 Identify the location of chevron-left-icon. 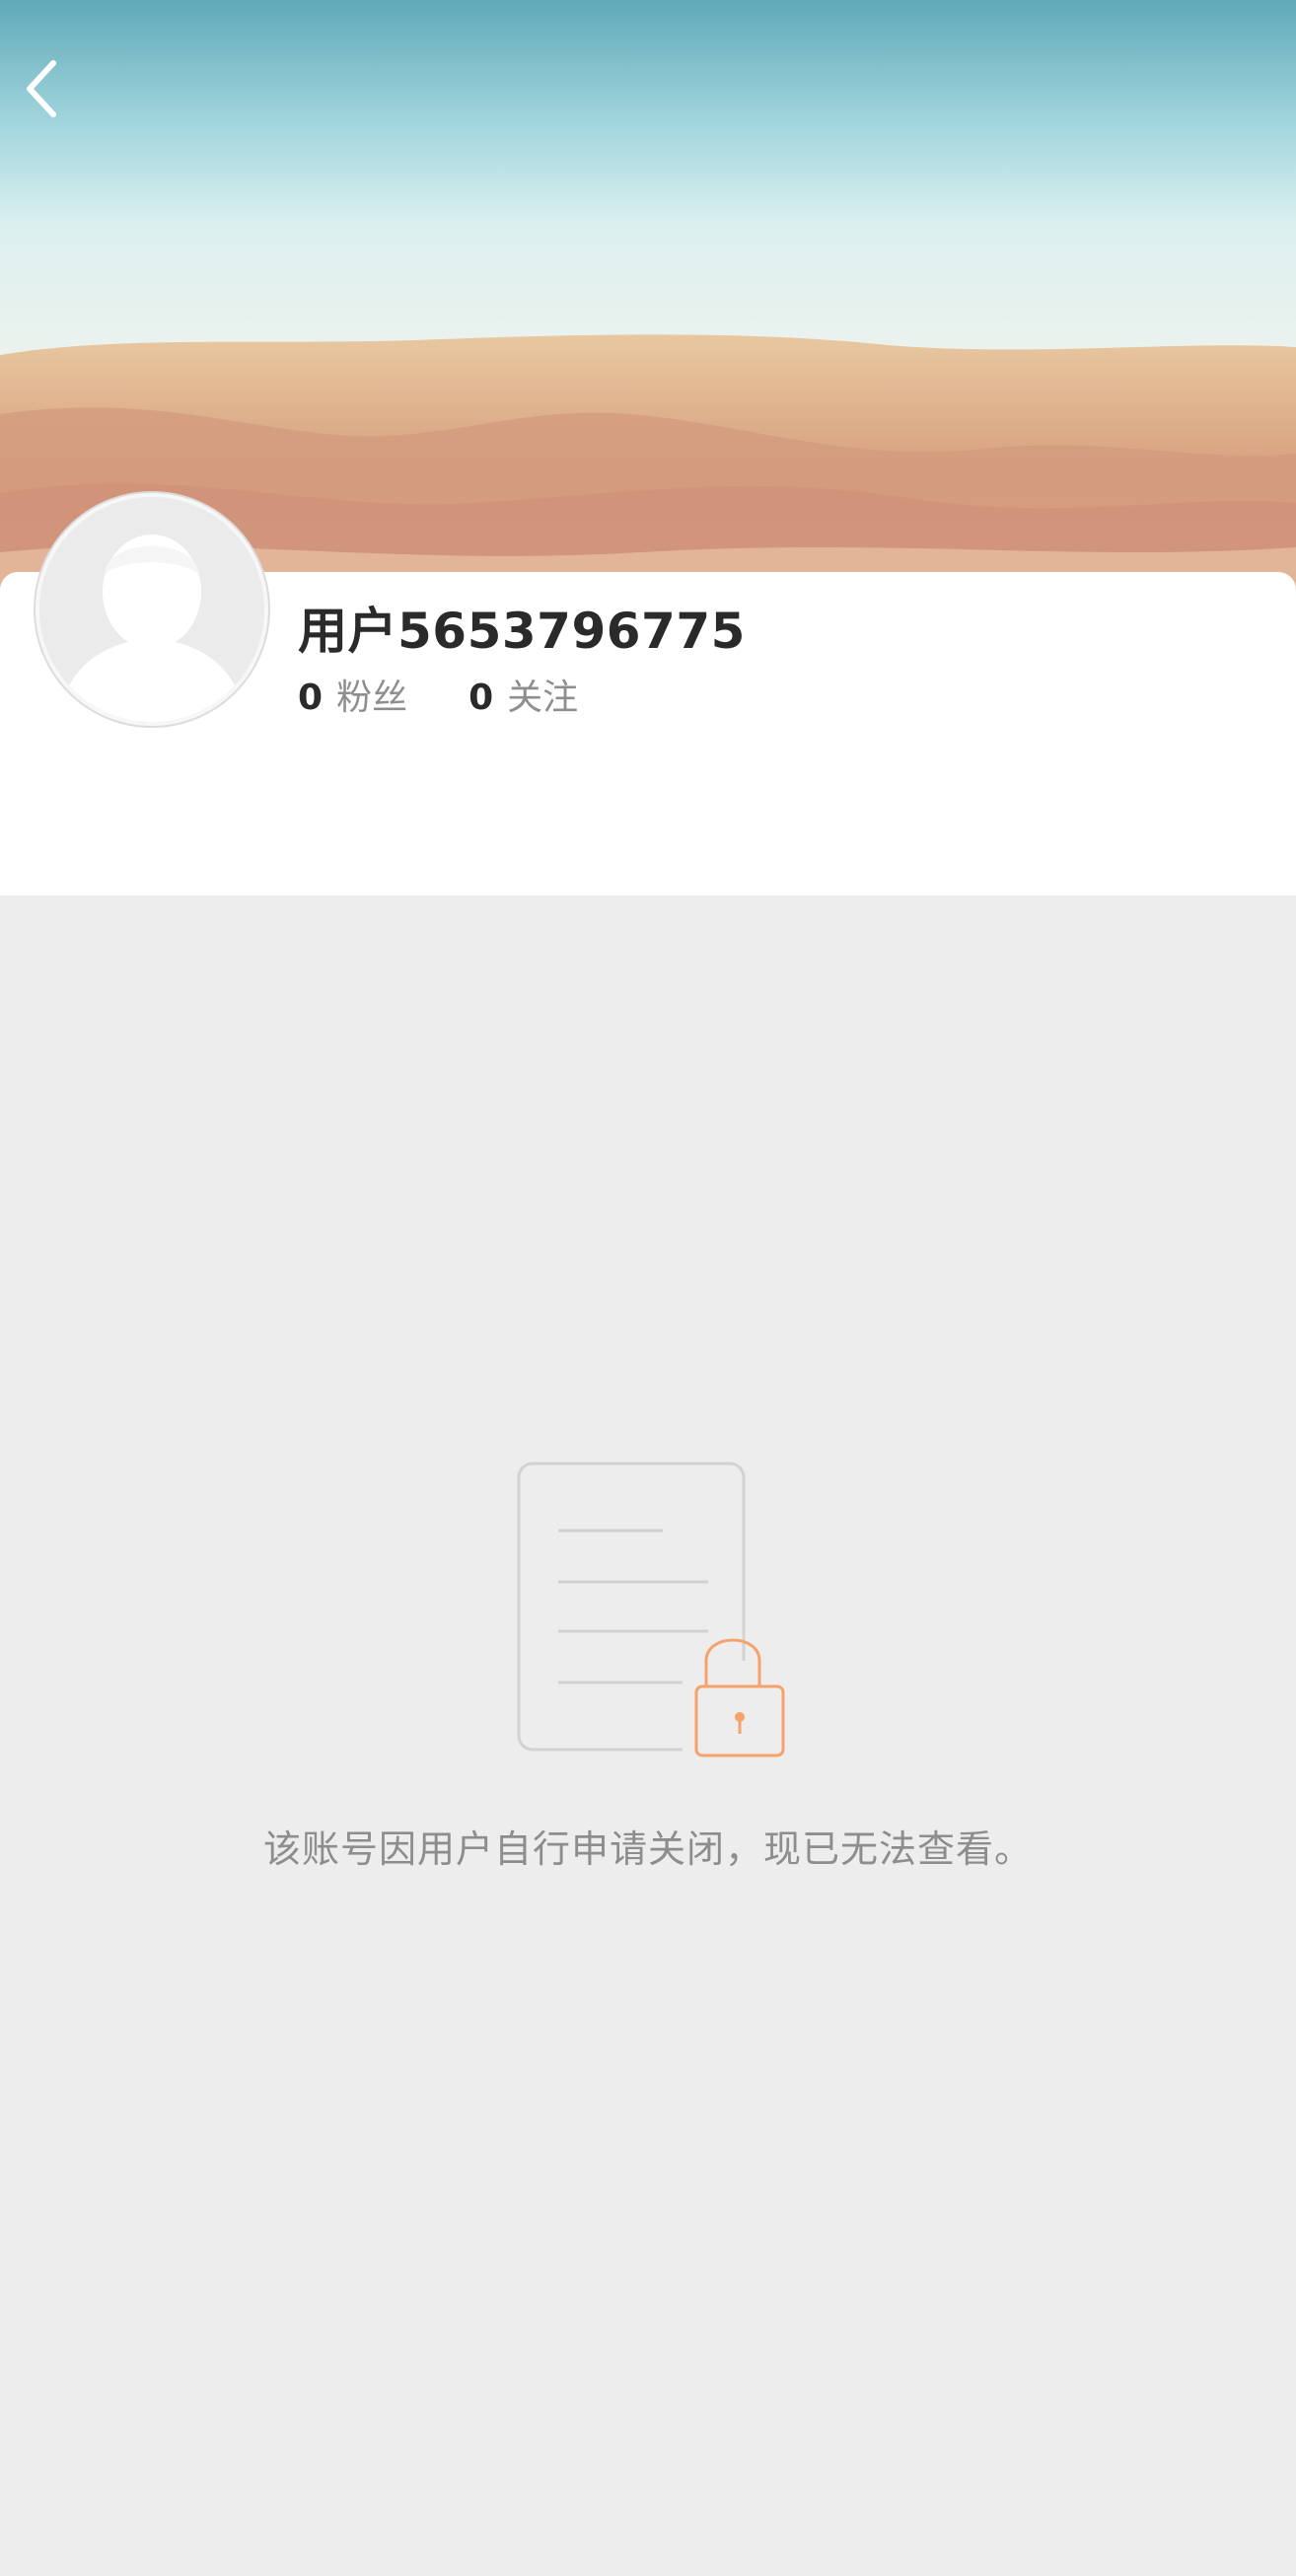
(41, 88).